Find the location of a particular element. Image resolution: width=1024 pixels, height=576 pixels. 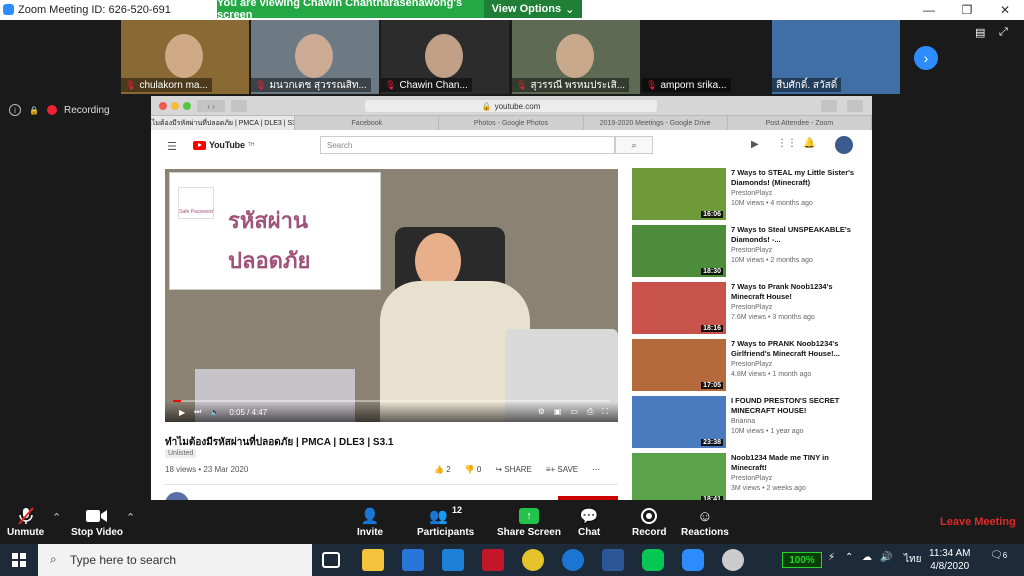

invite-button: 👤 Invite is located at coordinates (370, 521).